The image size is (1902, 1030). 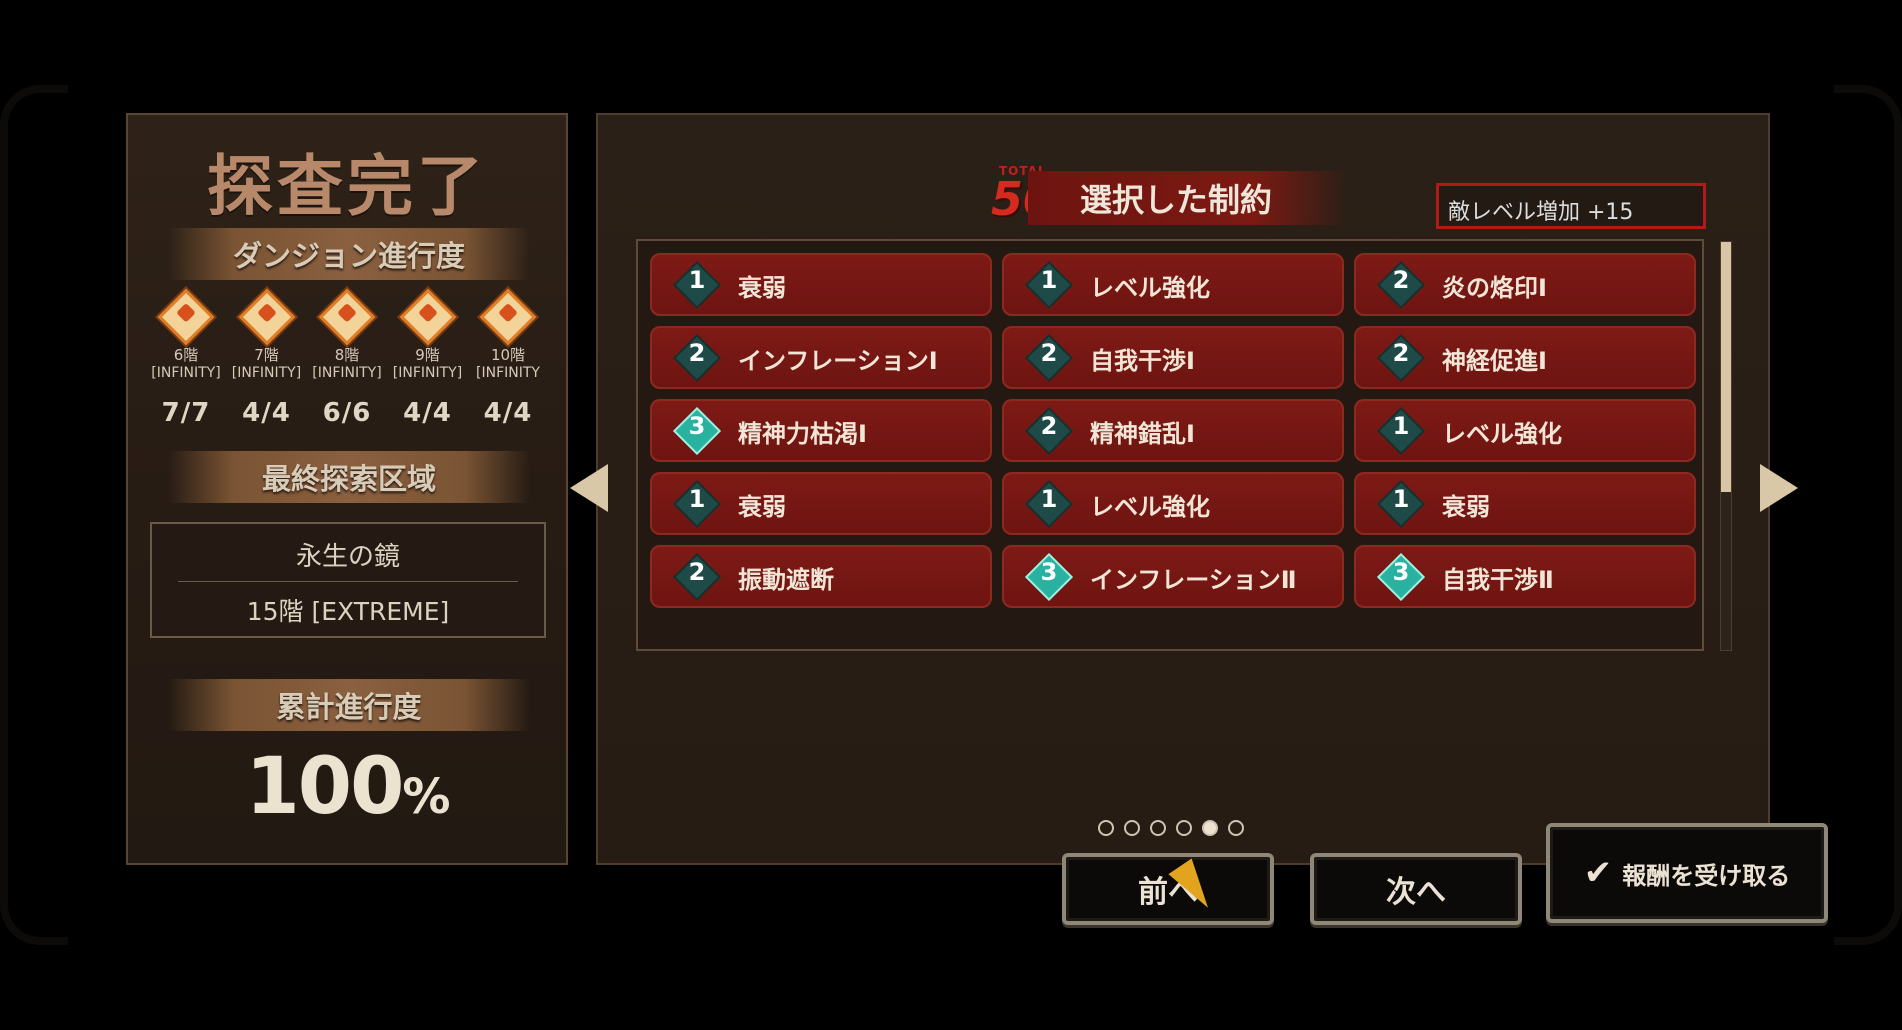 What do you see at coordinates (1779, 488) in the screenshot?
I see `next-page-arrow-icon` at bounding box center [1779, 488].